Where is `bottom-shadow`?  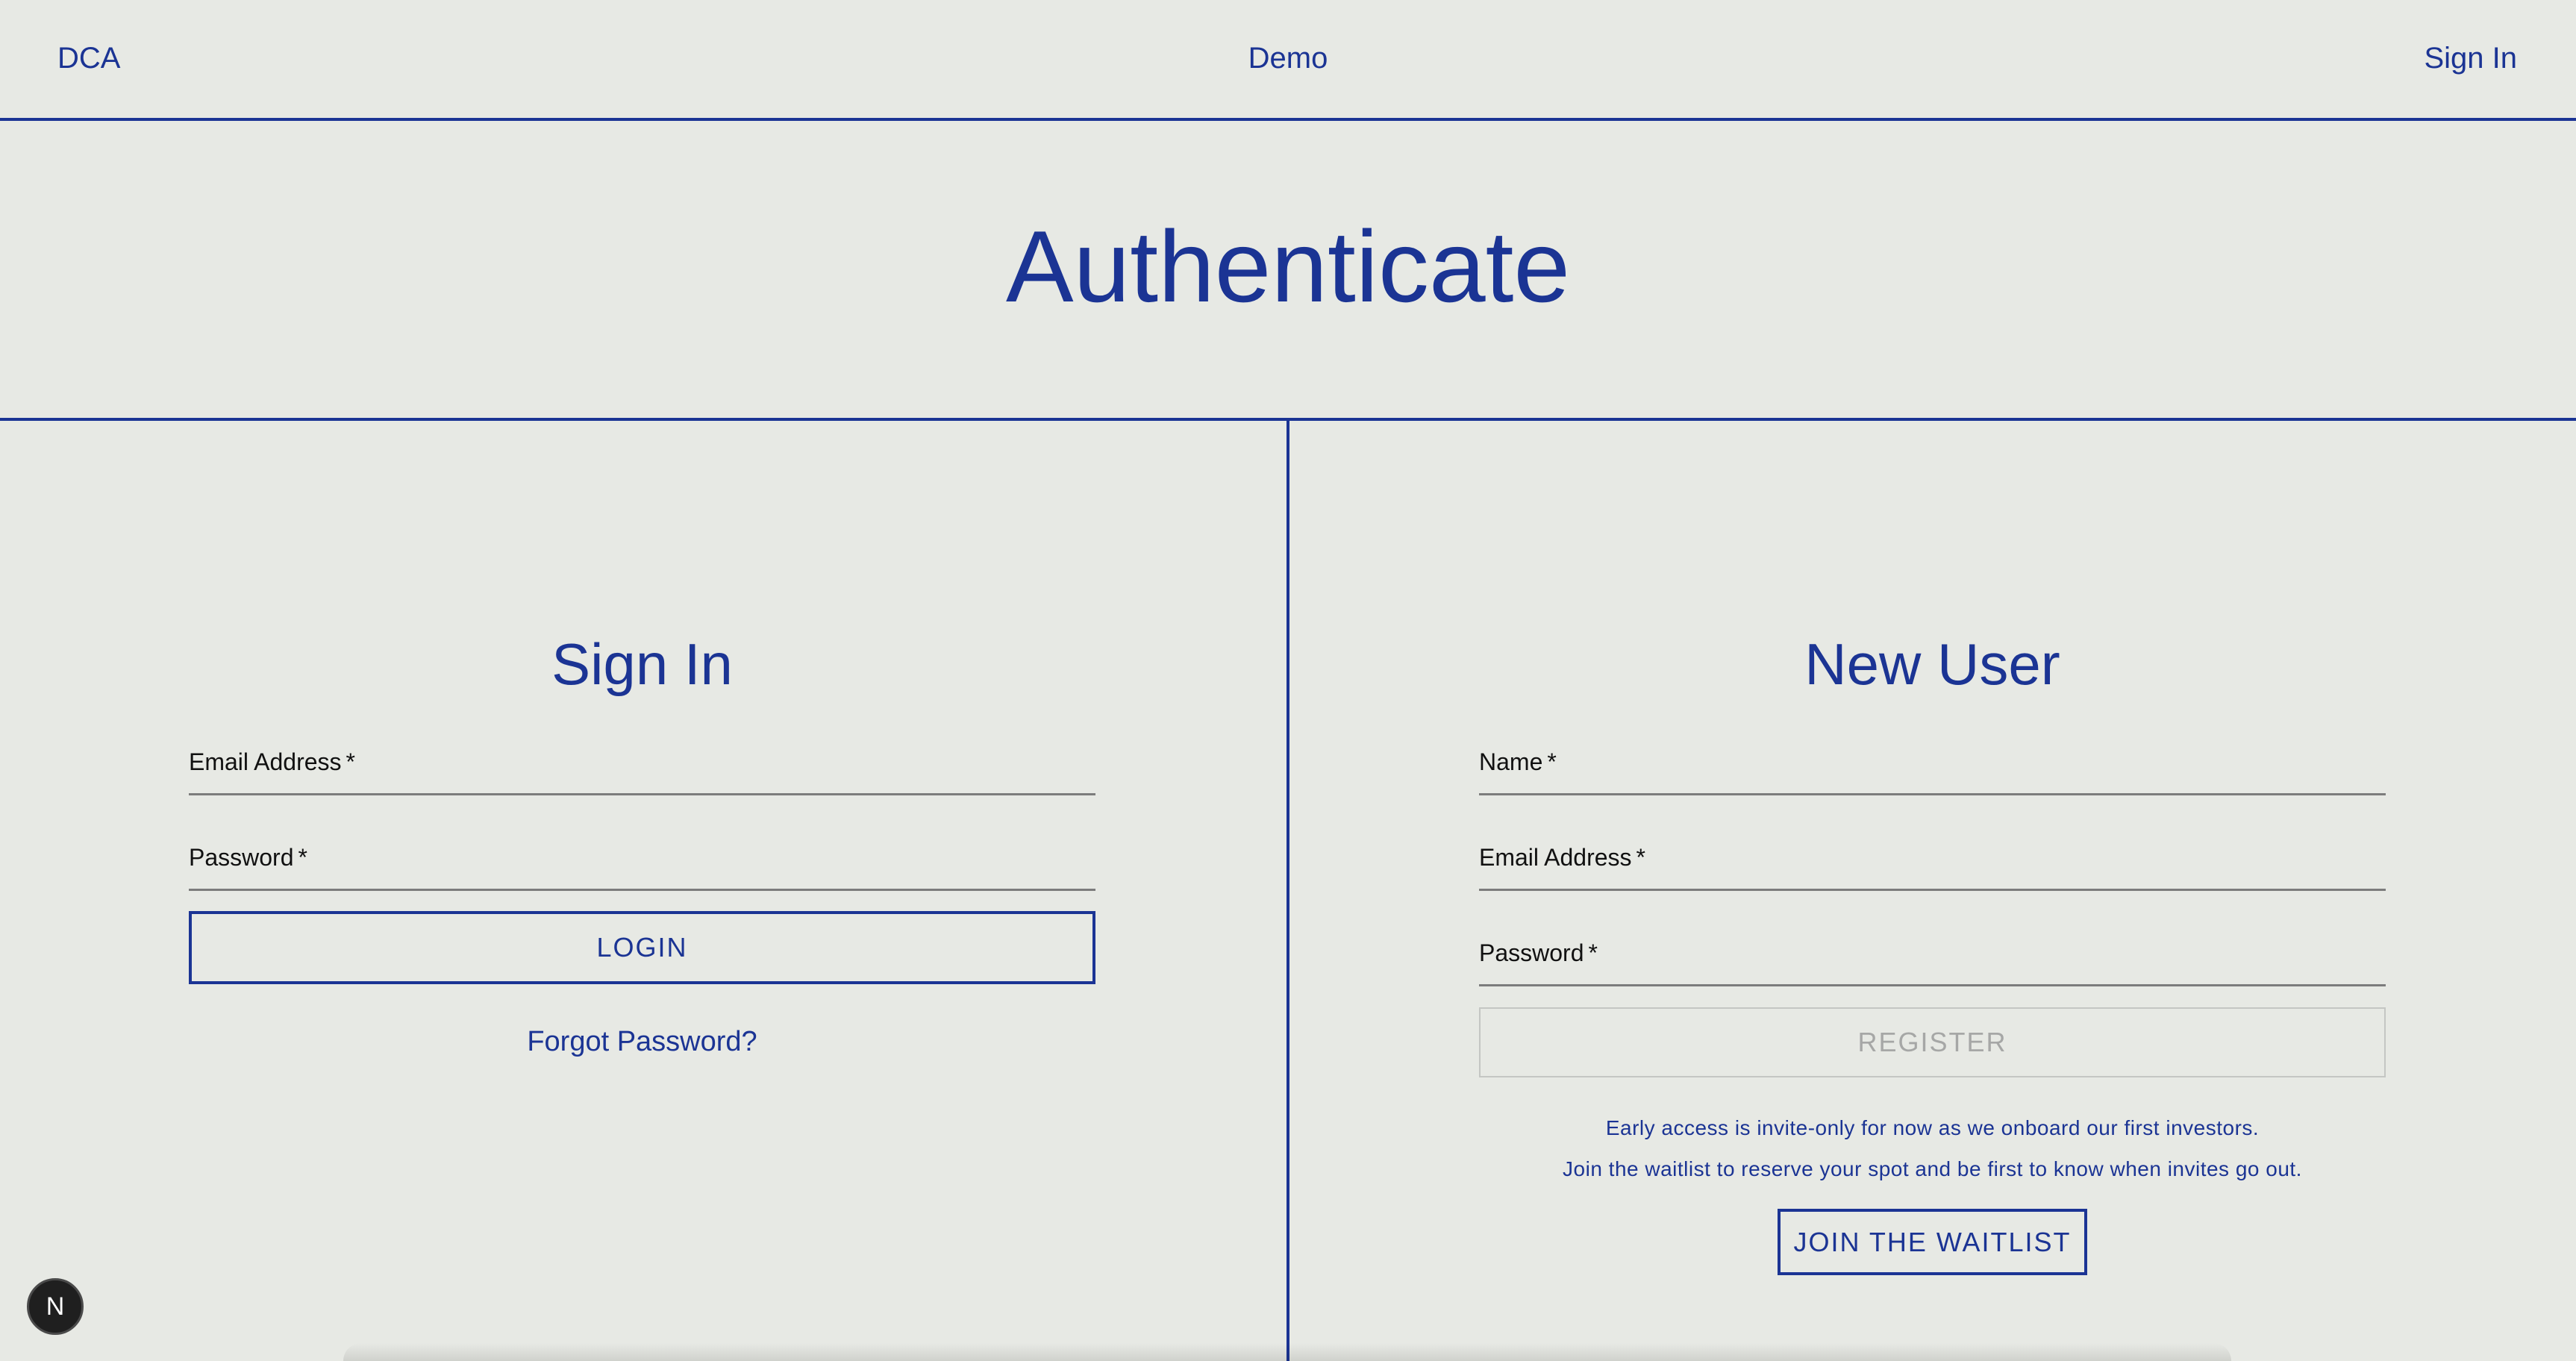 bottom-shadow is located at coordinates (1287, 1352).